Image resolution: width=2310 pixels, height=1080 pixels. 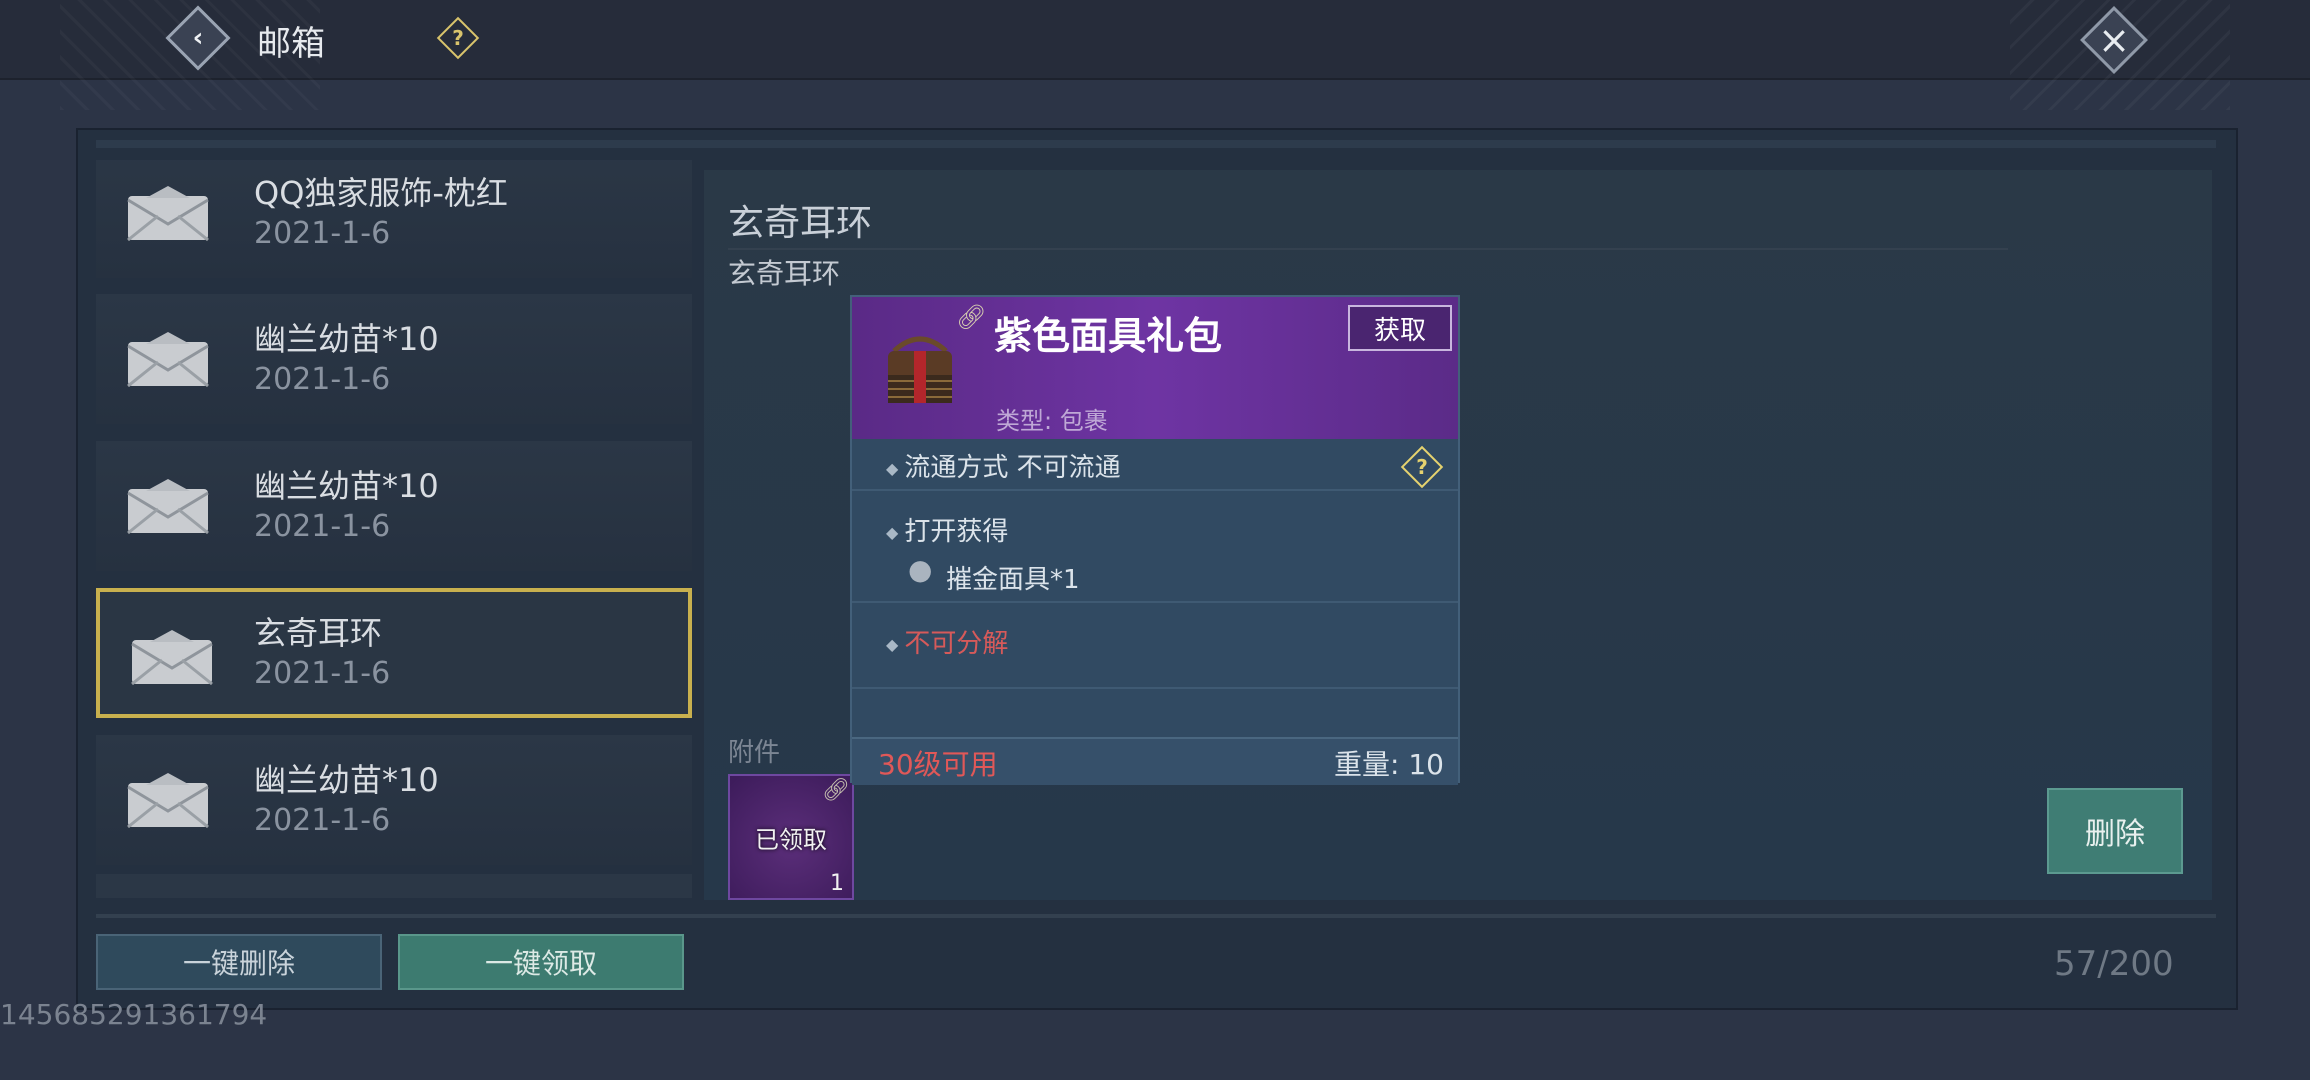 I want to click on claimed-label: 已领取, so click(x=791, y=840).